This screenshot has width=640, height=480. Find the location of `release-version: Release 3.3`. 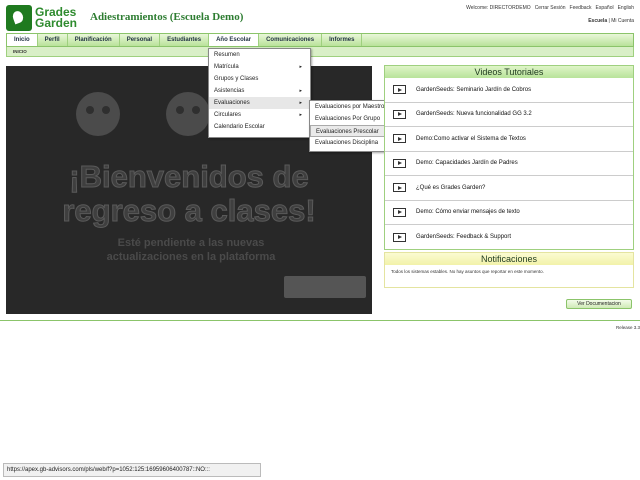

release-version: Release 3.3 is located at coordinates (627, 327).